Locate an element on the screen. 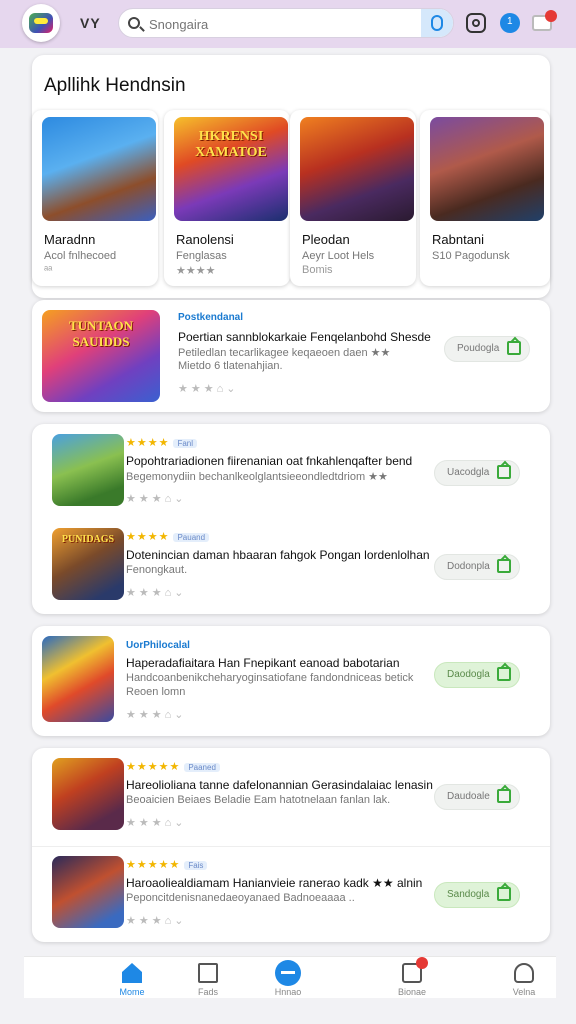 The image size is (576, 1024). nav-item-home: Mome is located at coordinates (132, 978).